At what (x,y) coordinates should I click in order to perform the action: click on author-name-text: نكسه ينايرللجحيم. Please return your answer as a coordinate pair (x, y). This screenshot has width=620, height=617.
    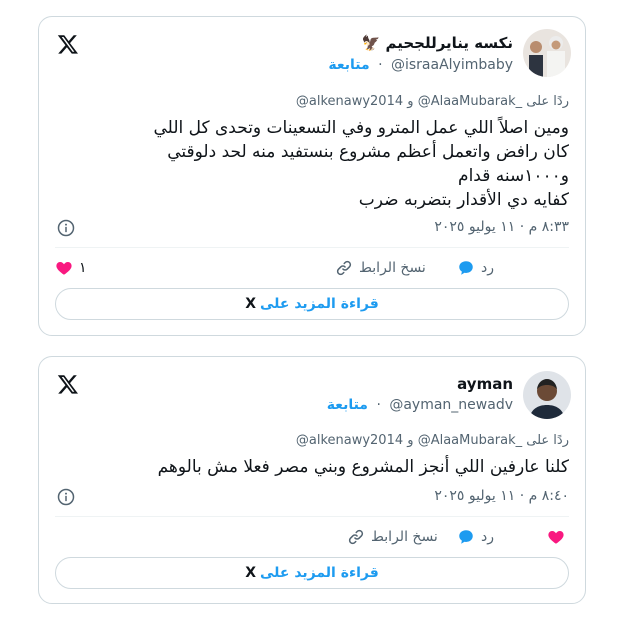
    Looking at the image, I should click on (449, 43).